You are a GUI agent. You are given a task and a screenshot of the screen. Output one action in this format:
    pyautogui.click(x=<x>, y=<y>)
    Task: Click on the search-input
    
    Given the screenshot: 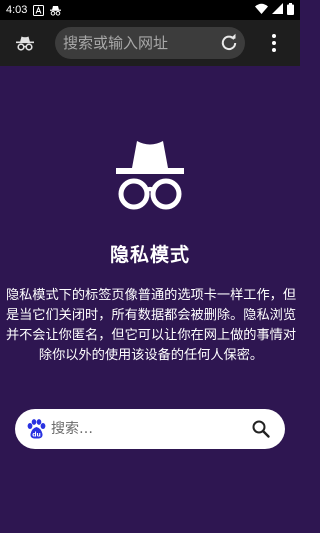 What is the action you would take?
    pyautogui.click(x=146, y=429)
    